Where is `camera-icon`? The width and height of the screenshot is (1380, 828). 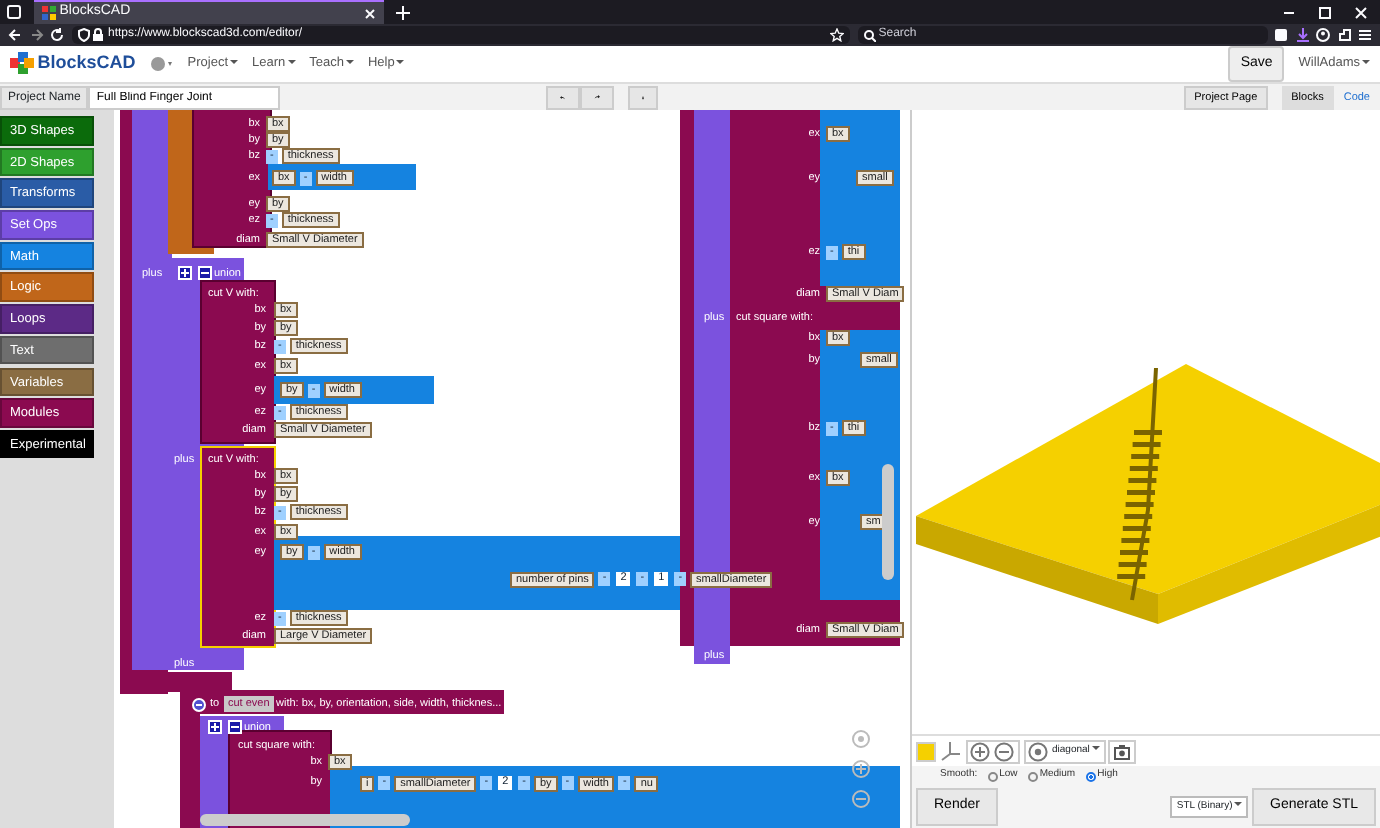 camera-icon is located at coordinates (1122, 751).